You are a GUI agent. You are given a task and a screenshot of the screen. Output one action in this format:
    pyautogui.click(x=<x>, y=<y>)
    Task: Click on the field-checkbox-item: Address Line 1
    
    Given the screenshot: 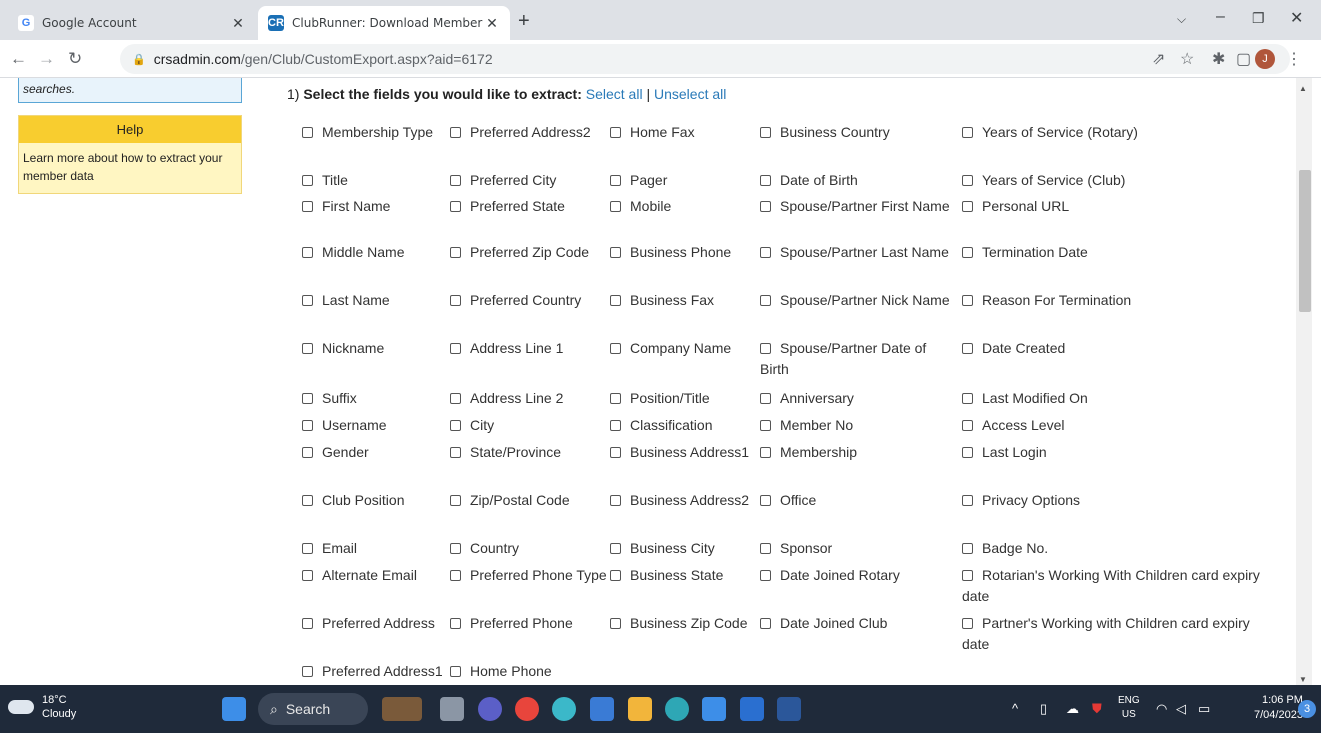 What is the action you would take?
    pyautogui.click(x=530, y=348)
    